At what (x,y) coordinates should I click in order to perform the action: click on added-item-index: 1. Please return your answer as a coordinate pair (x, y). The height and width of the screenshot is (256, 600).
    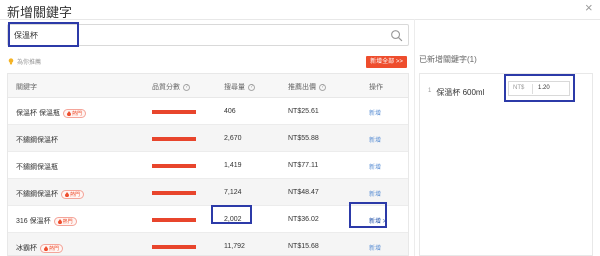
    Looking at the image, I should click on (430, 91).